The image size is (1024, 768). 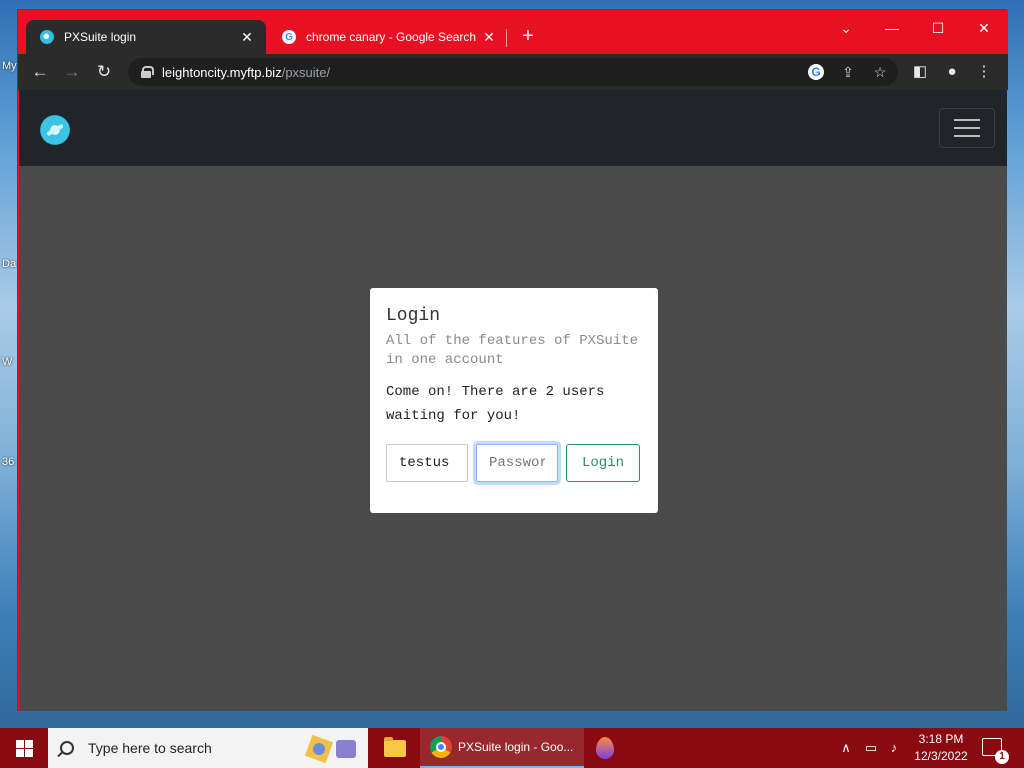 What do you see at coordinates (47, 37) in the screenshot?
I see `favicon-pxsuite-icon` at bounding box center [47, 37].